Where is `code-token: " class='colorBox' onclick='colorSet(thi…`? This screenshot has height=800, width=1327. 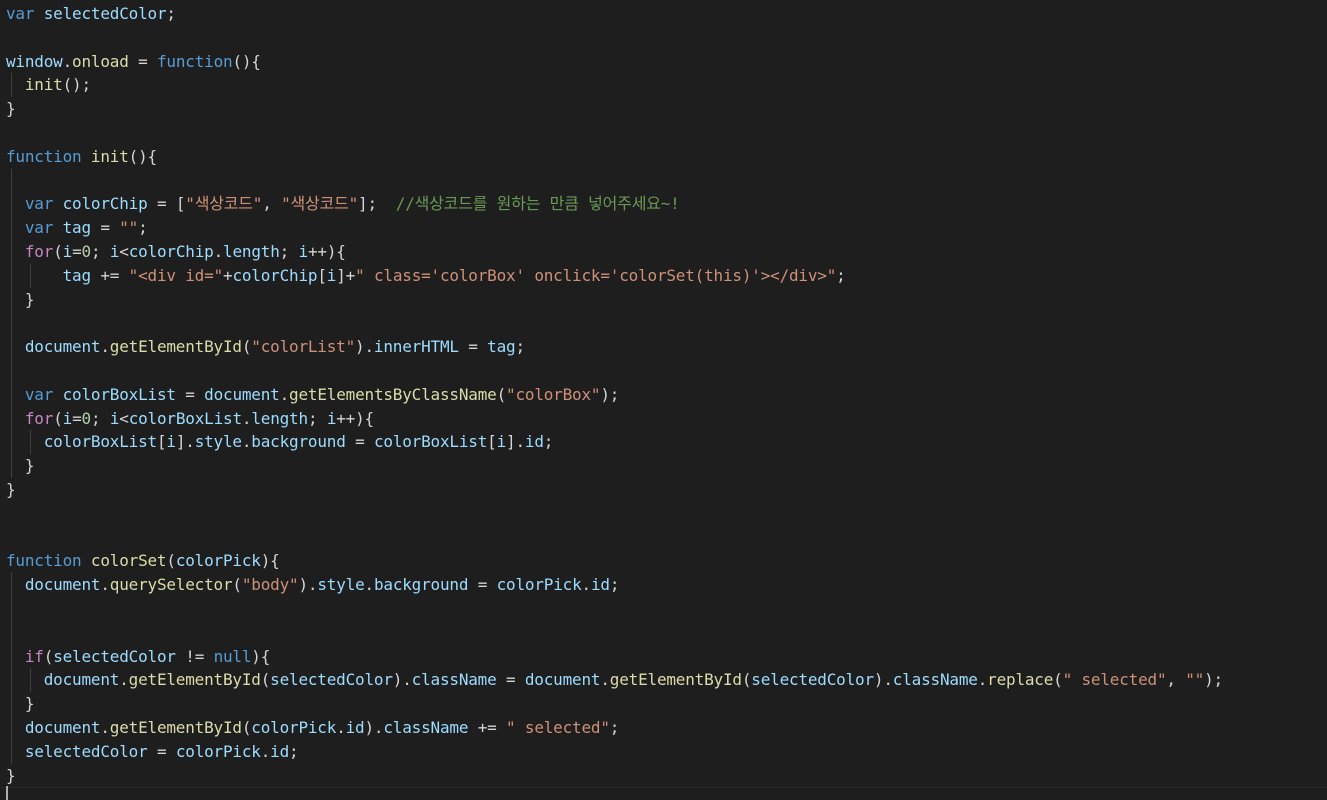 code-token: " class='colorBox' onclick='colorSet(thi… is located at coordinates (596, 275).